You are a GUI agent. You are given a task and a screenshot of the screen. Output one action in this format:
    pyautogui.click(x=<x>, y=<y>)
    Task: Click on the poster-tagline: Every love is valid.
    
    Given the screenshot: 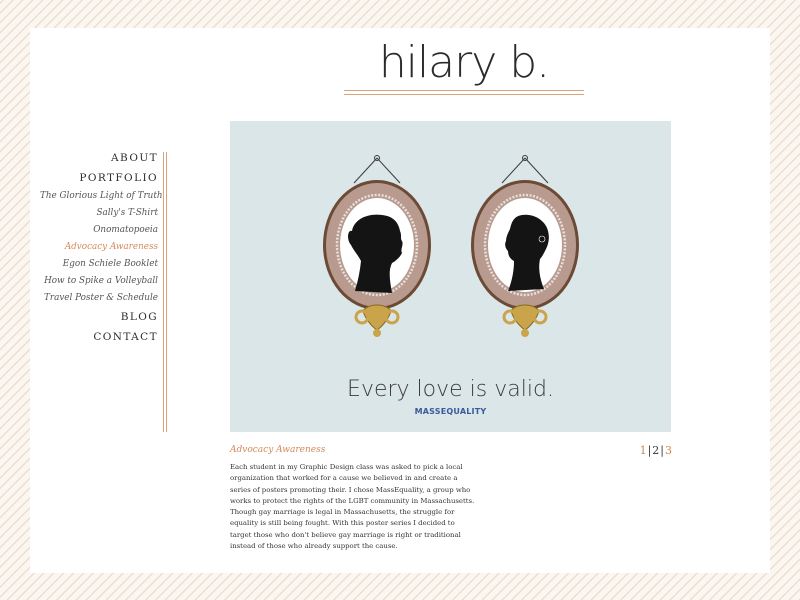 What is the action you would take?
    pyautogui.click(x=450, y=389)
    